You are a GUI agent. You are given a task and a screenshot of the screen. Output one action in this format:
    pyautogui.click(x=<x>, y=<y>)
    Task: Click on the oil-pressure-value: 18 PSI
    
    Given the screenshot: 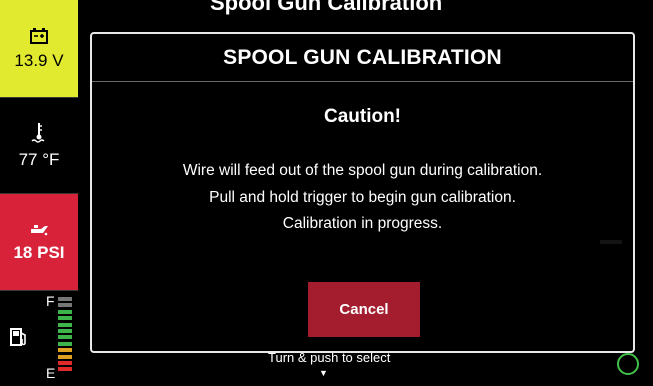 What is the action you would take?
    pyautogui.click(x=39, y=252)
    